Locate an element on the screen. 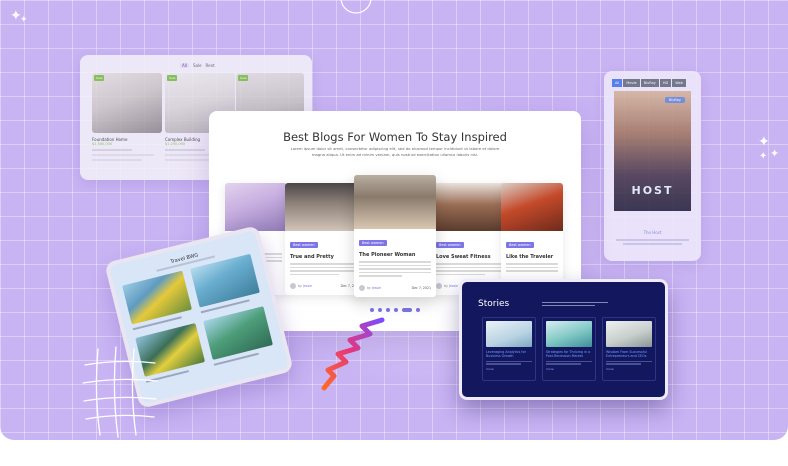 This screenshot has width=788, height=466. property-price: $1,500,000 is located at coordinates (102, 144).